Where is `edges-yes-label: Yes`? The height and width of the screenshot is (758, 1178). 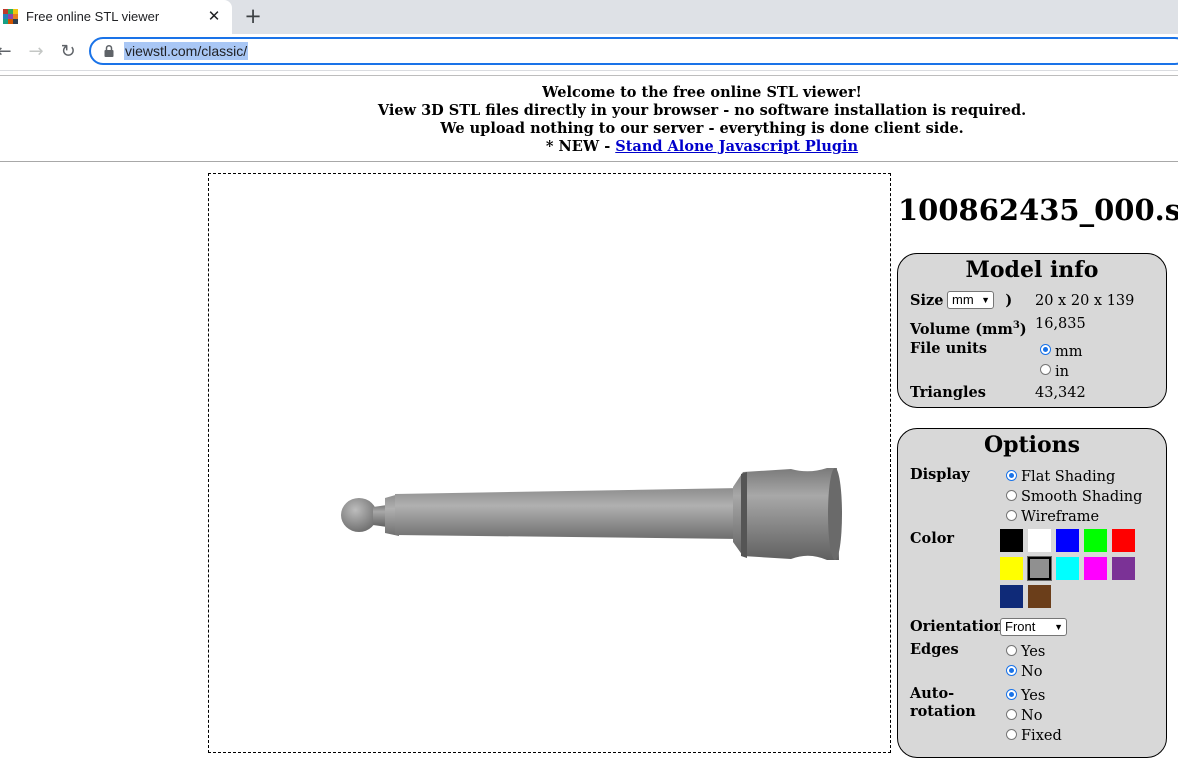 edges-yes-label: Yes is located at coordinates (1033, 652).